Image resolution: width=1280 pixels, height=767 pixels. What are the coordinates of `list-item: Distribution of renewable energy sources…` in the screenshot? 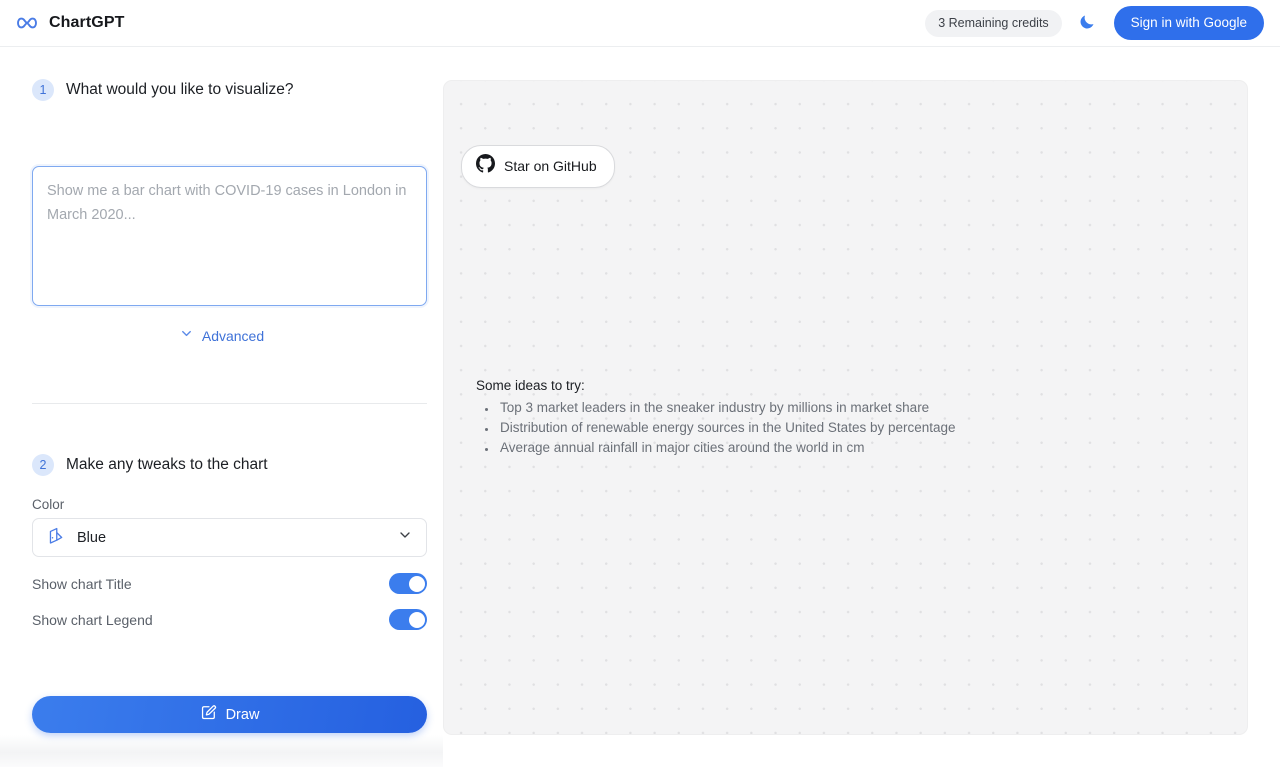 It's located at (726, 428).